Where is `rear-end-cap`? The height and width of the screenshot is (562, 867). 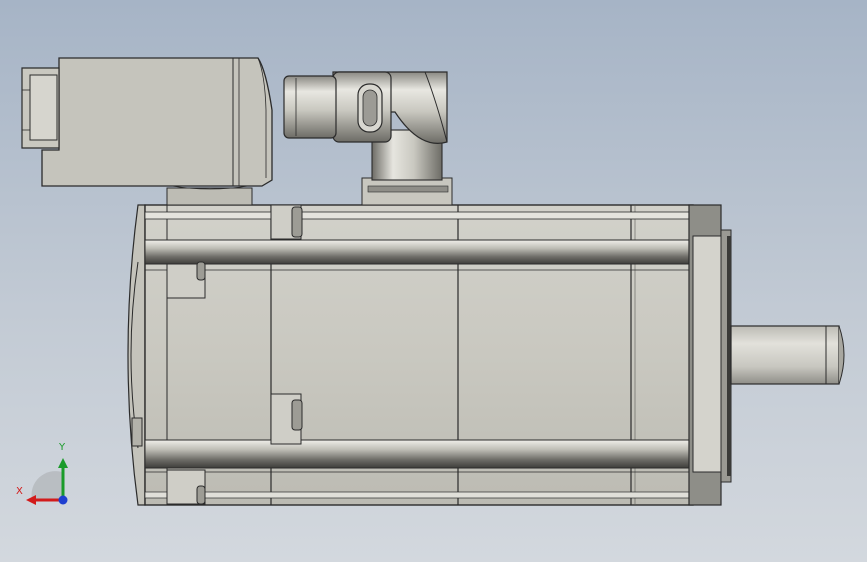
rear-end-cap is located at coordinates (136, 355).